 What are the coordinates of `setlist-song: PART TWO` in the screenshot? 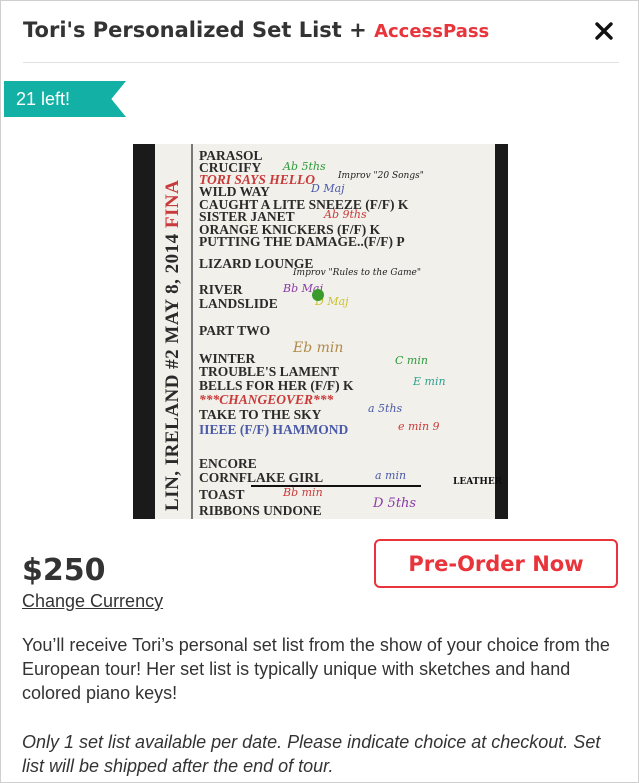 It's located at (235, 330).